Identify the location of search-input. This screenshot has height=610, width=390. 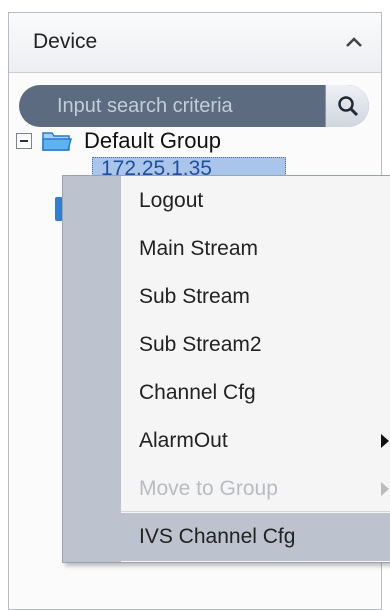
(171, 106).